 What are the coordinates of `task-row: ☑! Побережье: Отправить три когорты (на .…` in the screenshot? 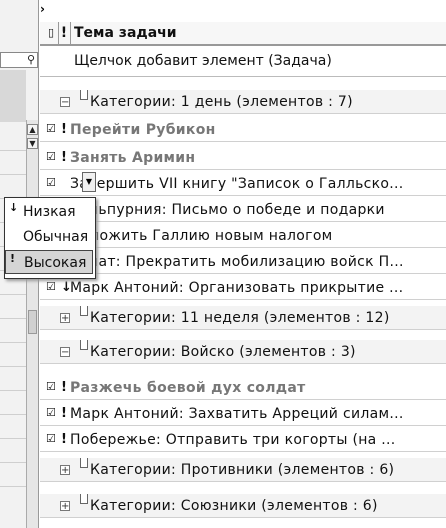 It's located at (243, 440).